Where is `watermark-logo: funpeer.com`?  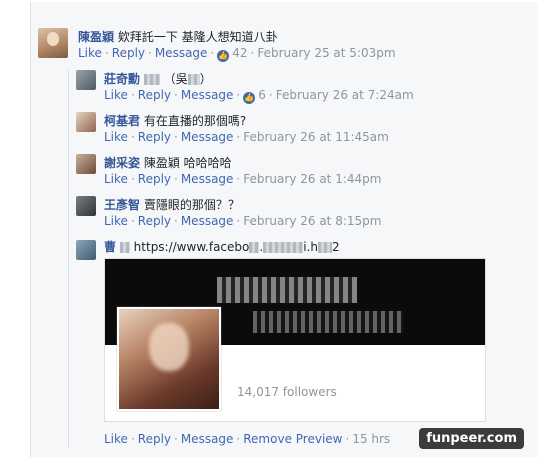 watermark-logo: funpeer.com is located at coordinates (471, 438).